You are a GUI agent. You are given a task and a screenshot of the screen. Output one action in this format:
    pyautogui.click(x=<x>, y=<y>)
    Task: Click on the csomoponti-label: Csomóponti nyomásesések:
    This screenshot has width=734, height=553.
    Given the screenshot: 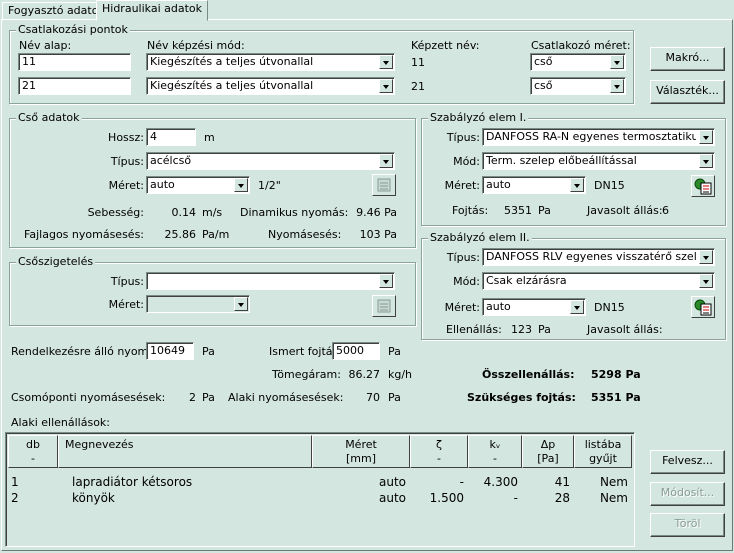 What is the action you would take?
    pyautogui.click(x=88, y=397)
    